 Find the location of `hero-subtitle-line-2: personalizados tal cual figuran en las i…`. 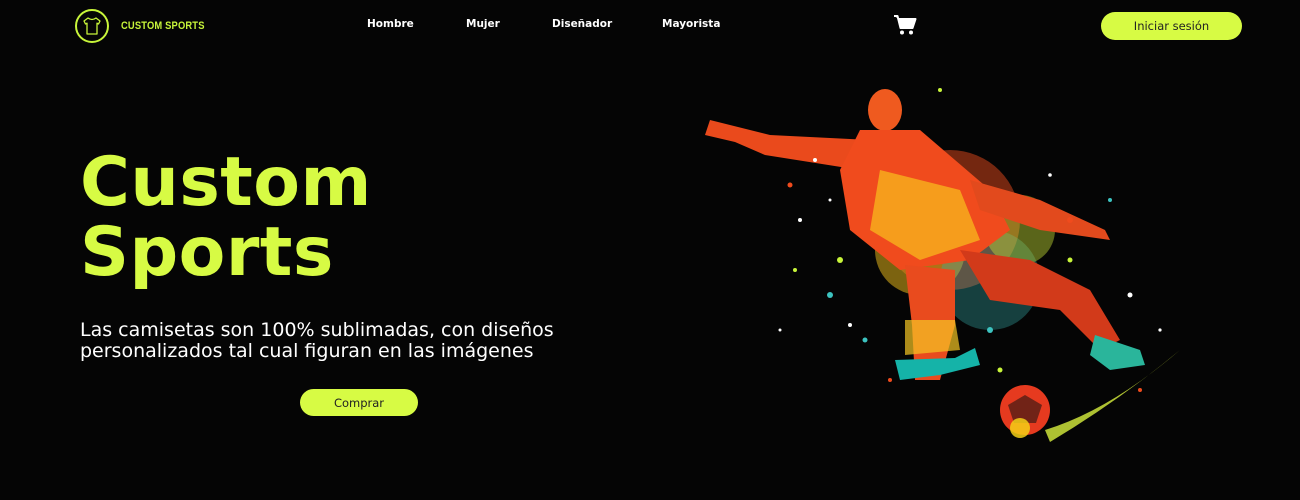

hero-subtitle-line-2: personalizados tal cual figuran en las i… is located at coordinates (307, 351).